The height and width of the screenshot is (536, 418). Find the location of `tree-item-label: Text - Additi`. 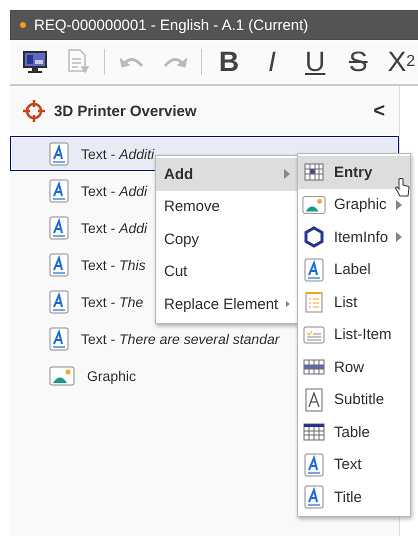

tree-item-label: Text - Additi is located at coordinates (117, 154).